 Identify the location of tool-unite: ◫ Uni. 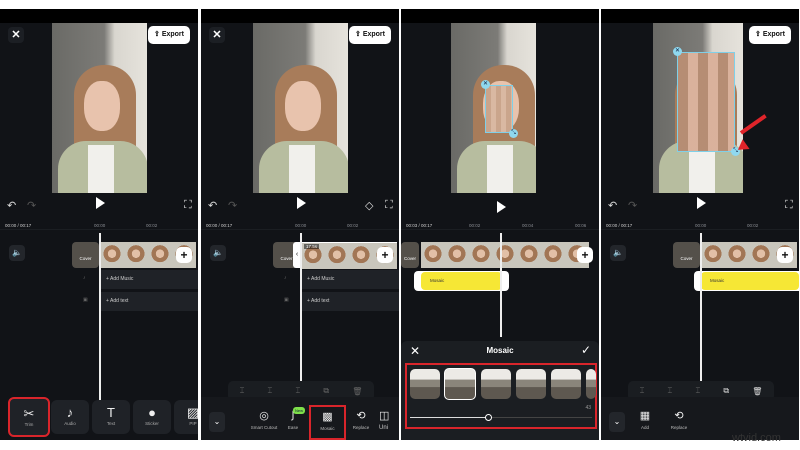
(389, 420).